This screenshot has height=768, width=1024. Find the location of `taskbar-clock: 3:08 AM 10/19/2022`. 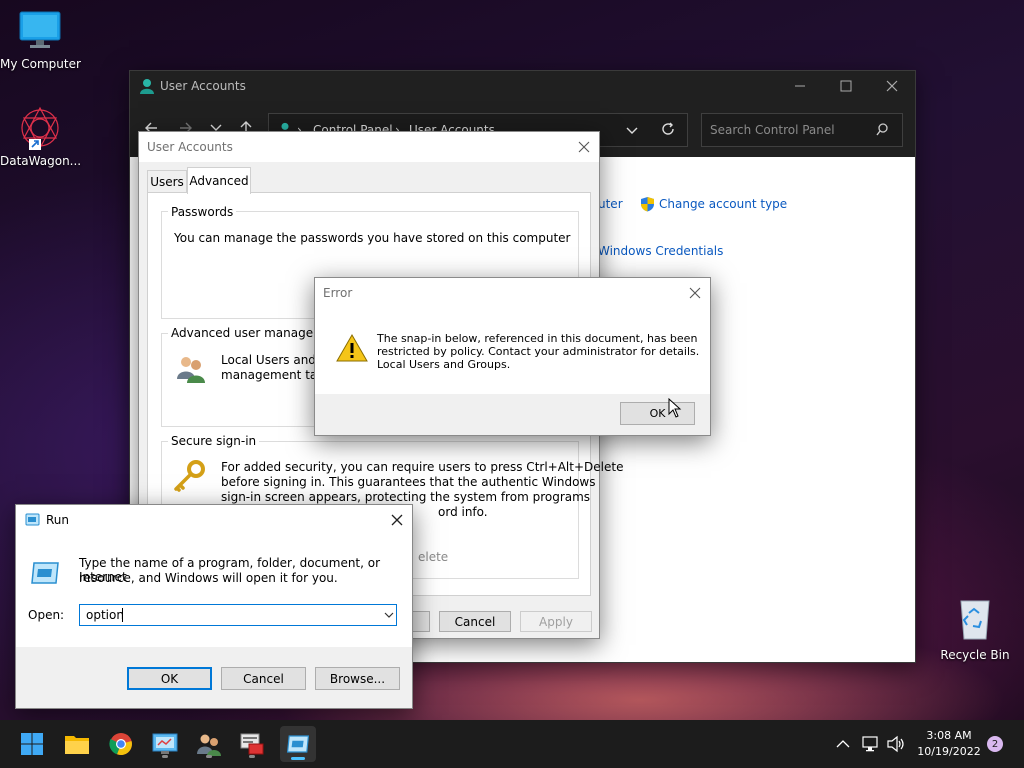

taskbar-clock: 3:08 AM 10/19/2022 is located at coordinates (949, 744).